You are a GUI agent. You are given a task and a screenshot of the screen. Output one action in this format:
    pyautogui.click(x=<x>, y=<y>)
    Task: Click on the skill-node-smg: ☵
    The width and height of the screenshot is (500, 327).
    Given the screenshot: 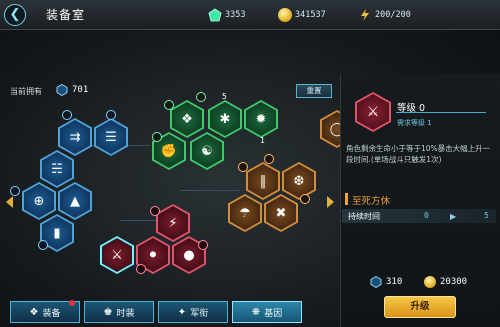 What is the action you would take?
    pyautogui.click(x=57, y=169)
    